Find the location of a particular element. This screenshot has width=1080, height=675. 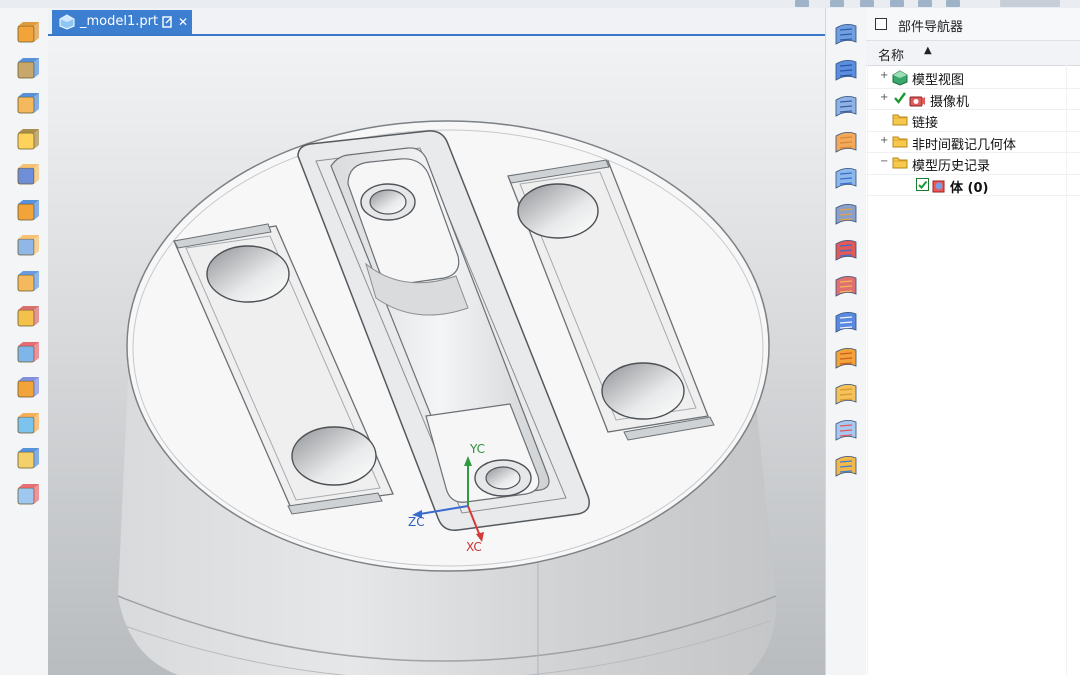

pad-icon is located at coordinates (27, 175).